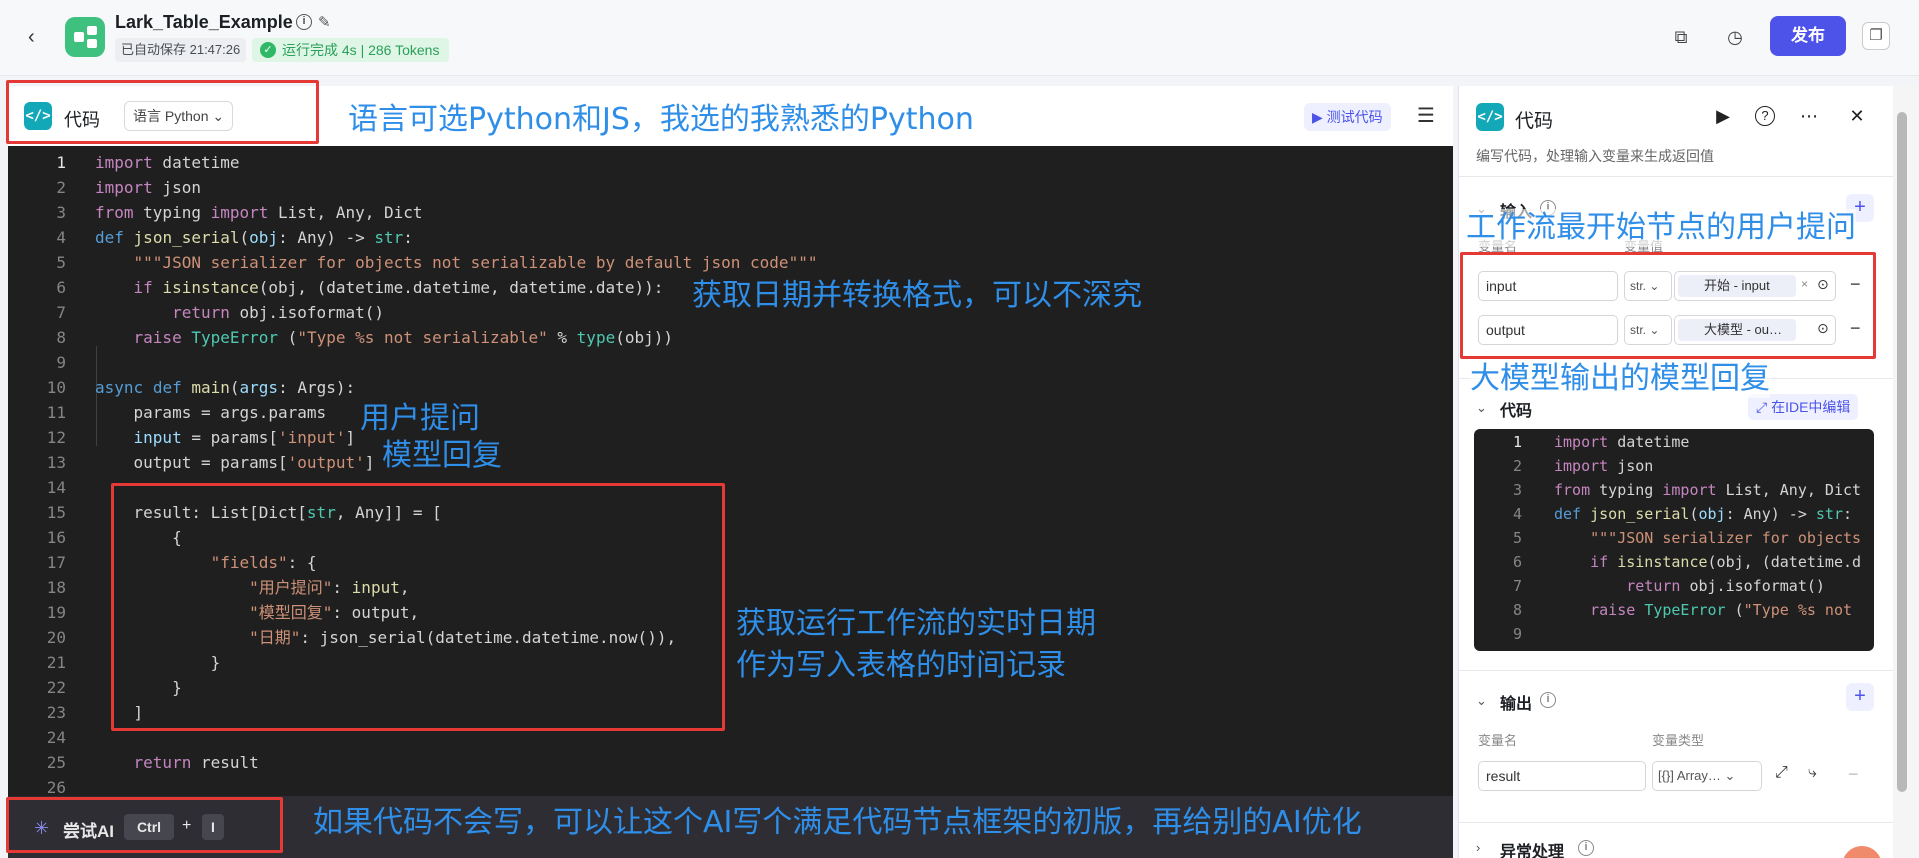  I want to click on code-text: from typing import List, Any, Dict, so click(1708, 490).